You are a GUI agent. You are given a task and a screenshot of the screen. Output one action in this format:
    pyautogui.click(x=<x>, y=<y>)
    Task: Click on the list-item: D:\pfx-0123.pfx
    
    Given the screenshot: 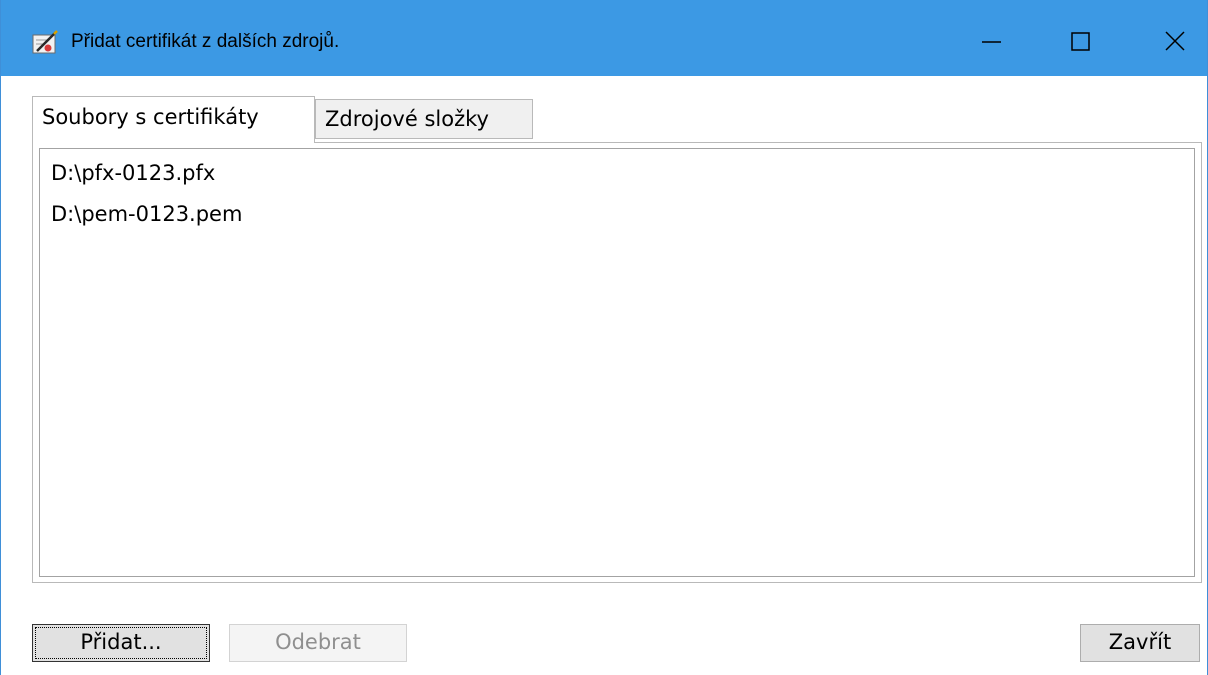 What is the action you would take?
    pyautogui.click(x=133, y=173)
    